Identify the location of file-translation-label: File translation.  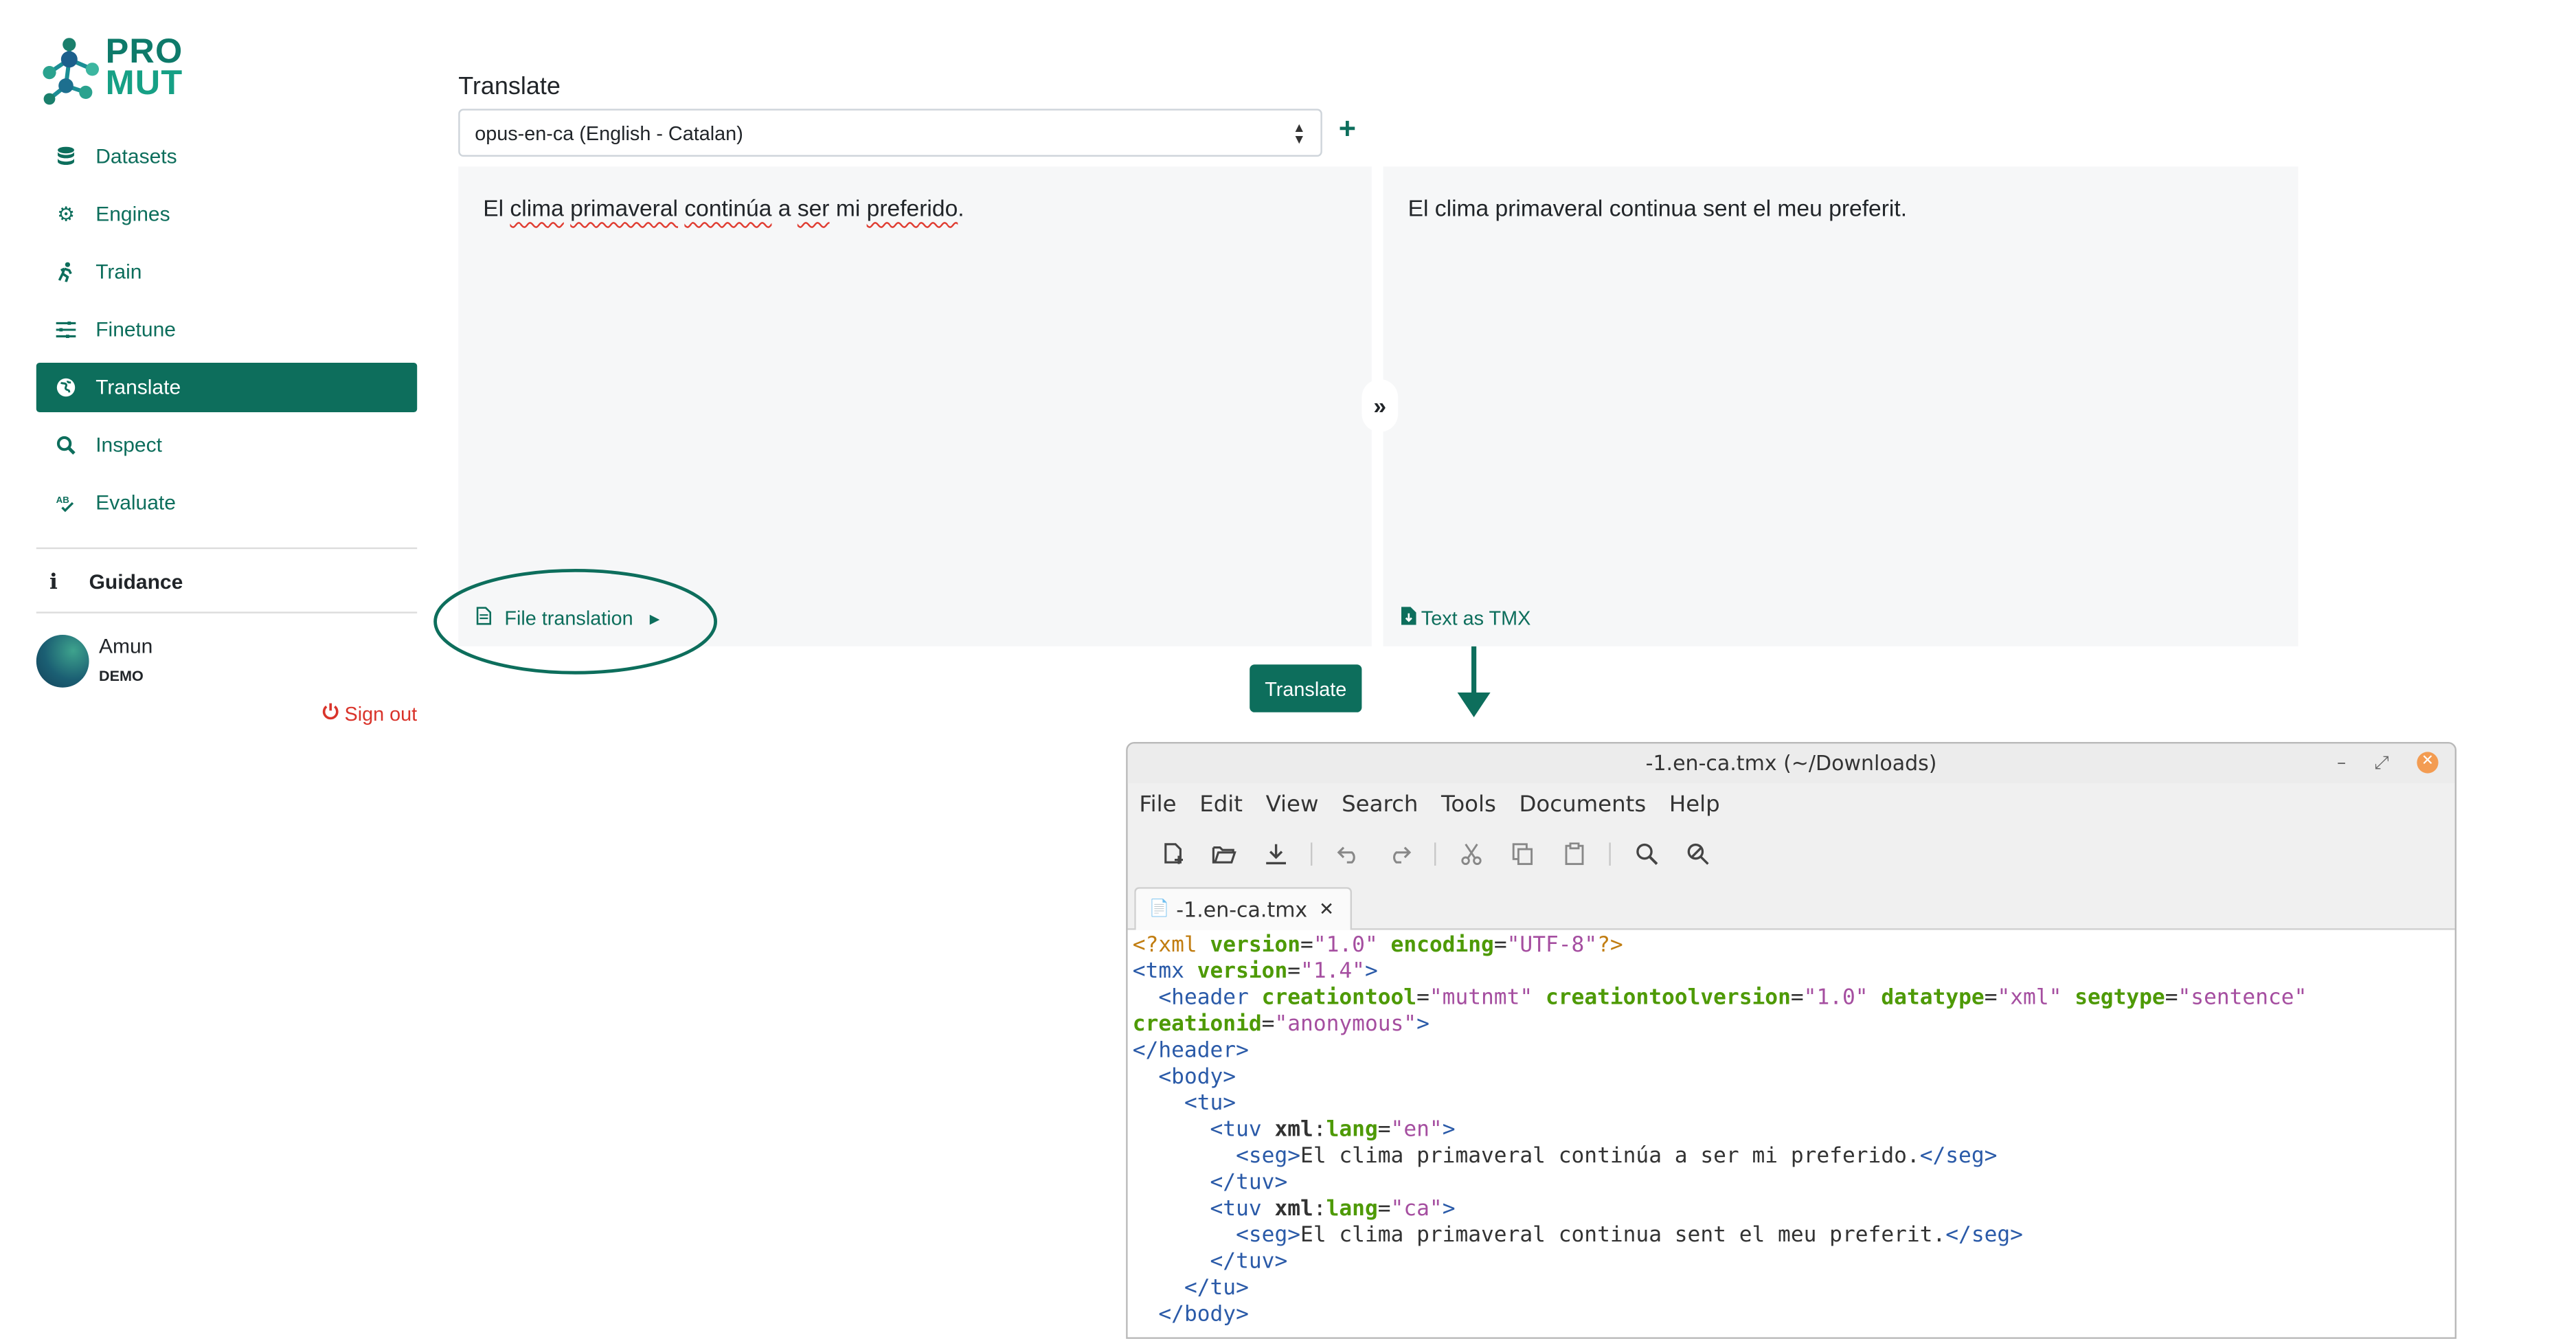
(568, 618).